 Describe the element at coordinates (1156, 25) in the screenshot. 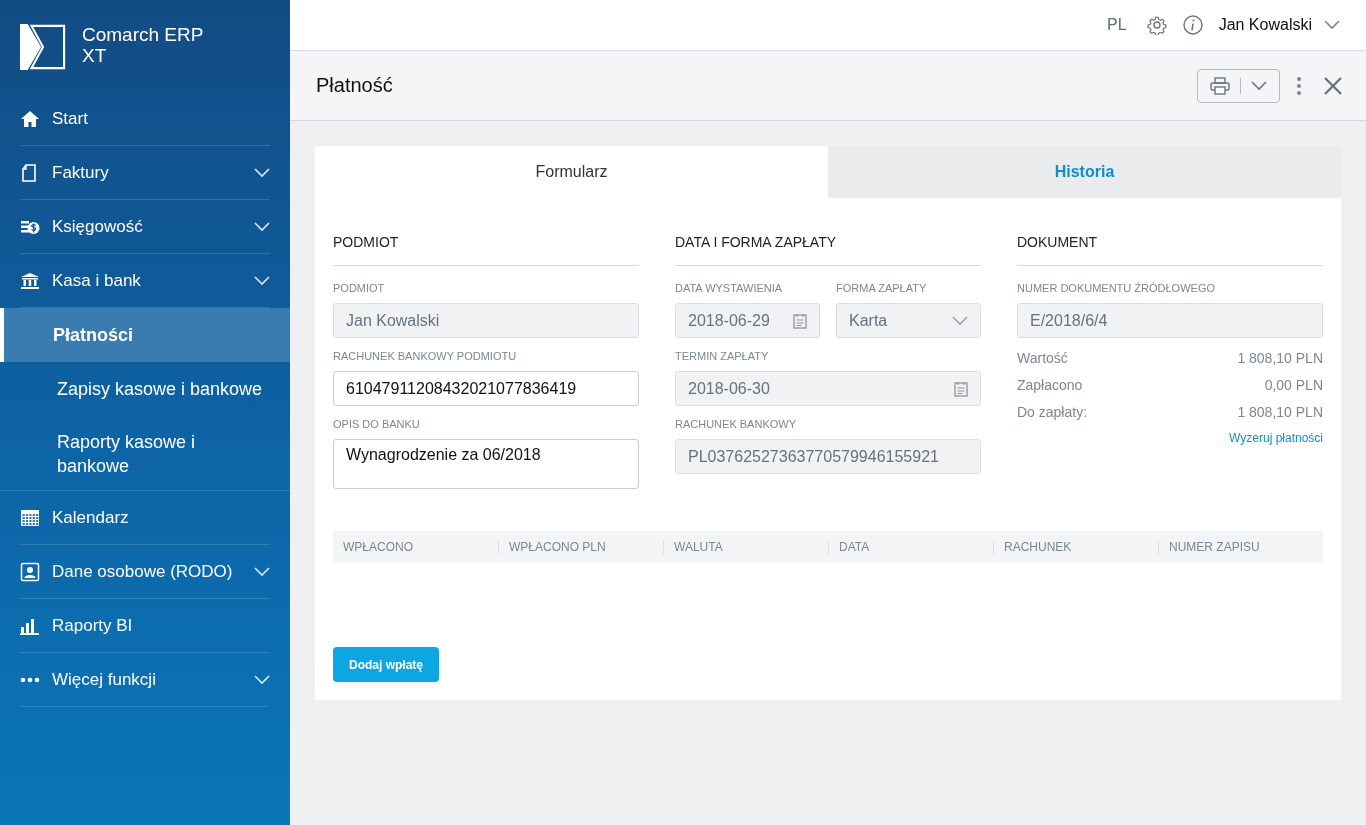

I see `settings-icon` at that location.